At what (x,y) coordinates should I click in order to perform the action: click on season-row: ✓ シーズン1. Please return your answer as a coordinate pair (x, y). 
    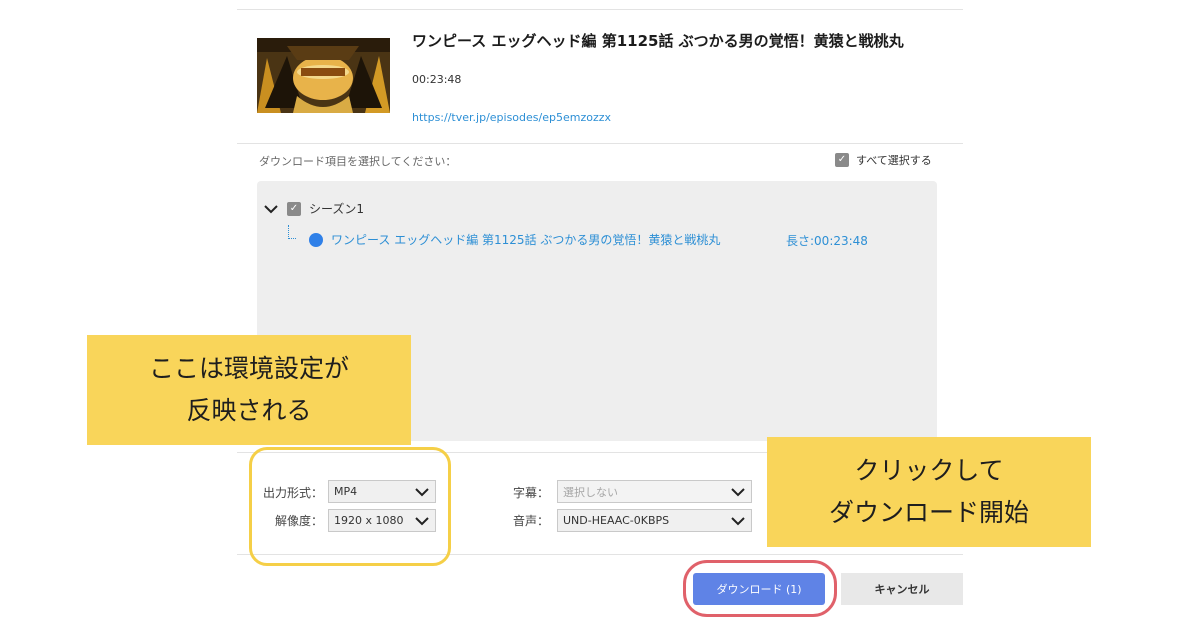
    Looking at the image, I should click on (313, 208).